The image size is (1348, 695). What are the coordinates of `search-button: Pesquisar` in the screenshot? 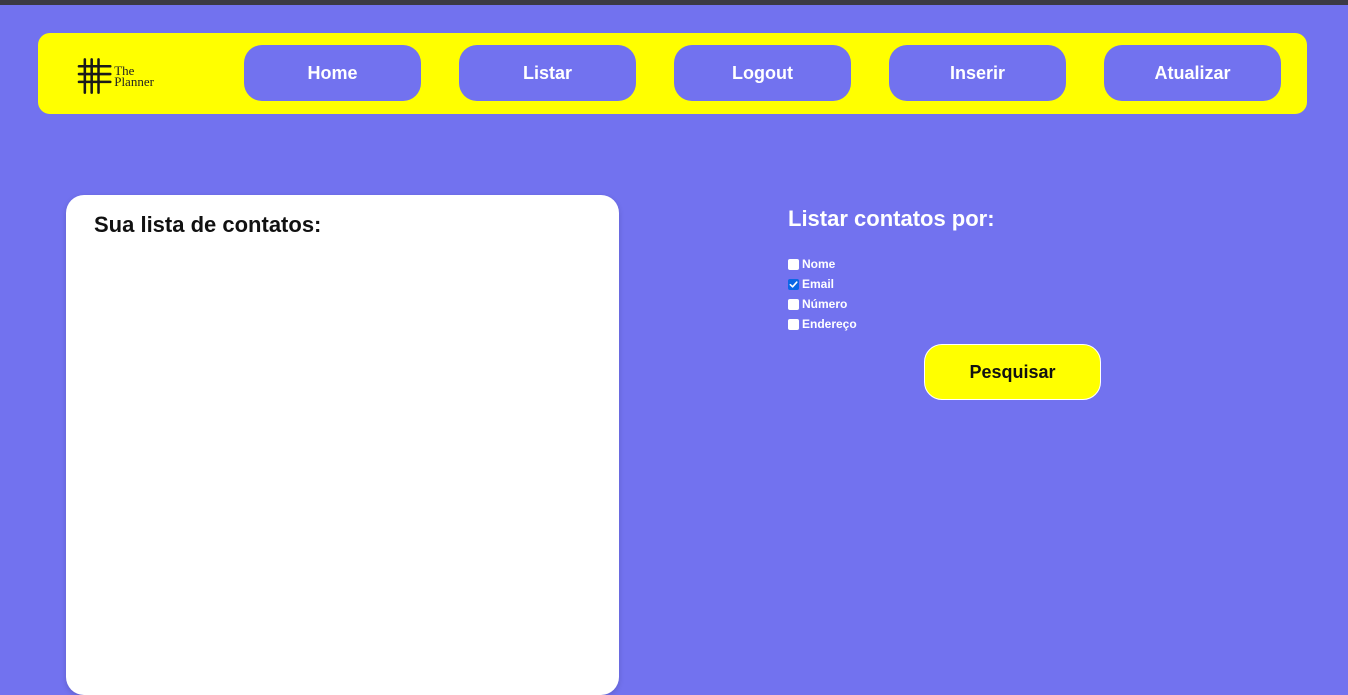 It's located at (1012, 372).